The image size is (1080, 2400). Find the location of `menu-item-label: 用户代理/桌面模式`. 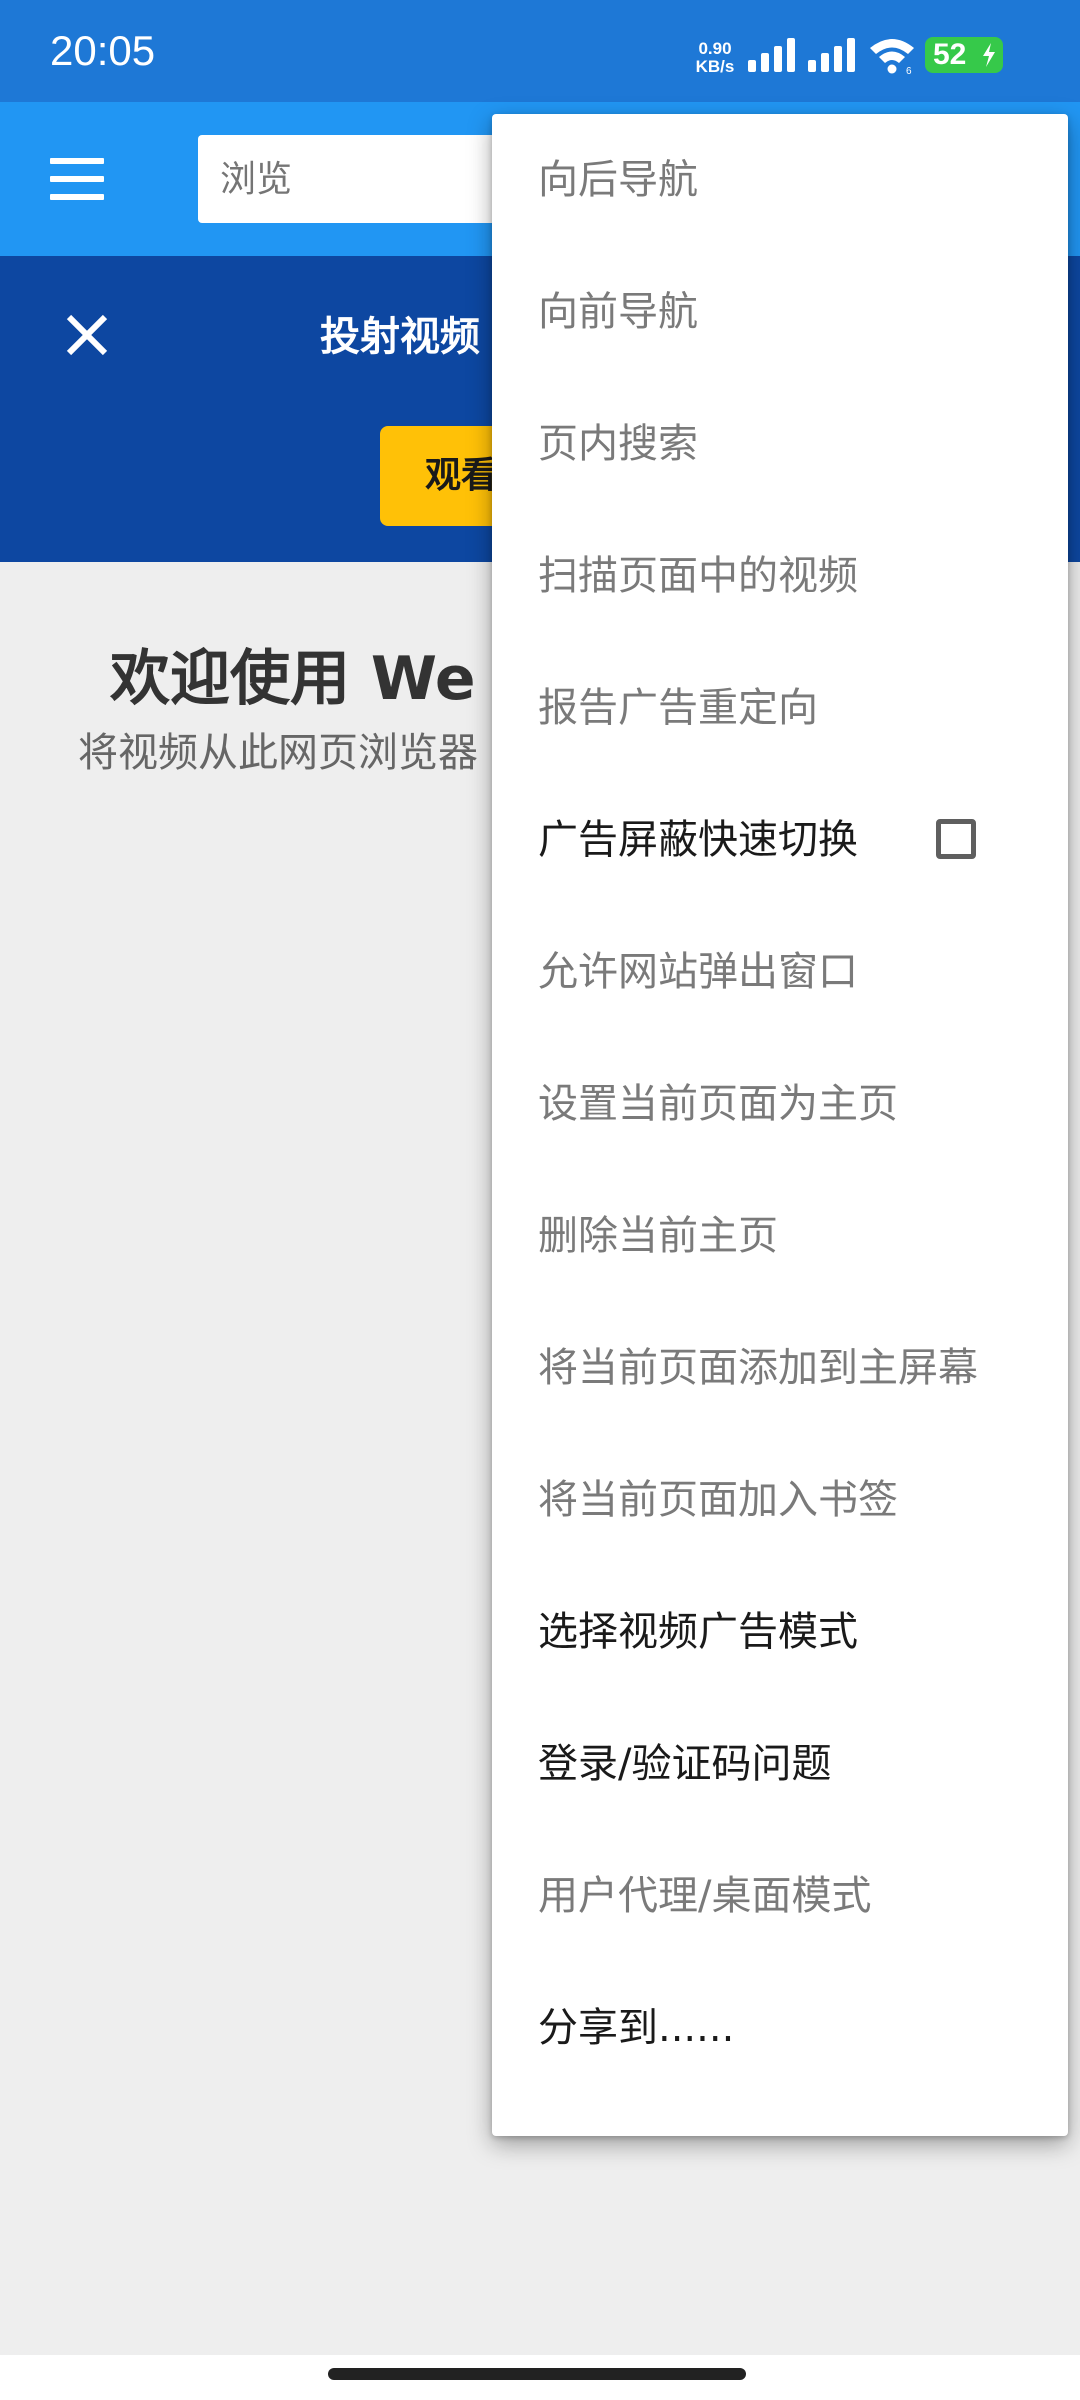

menu-item-label: 用户代理/桌面模式 is located at coordinates (705, 1896).